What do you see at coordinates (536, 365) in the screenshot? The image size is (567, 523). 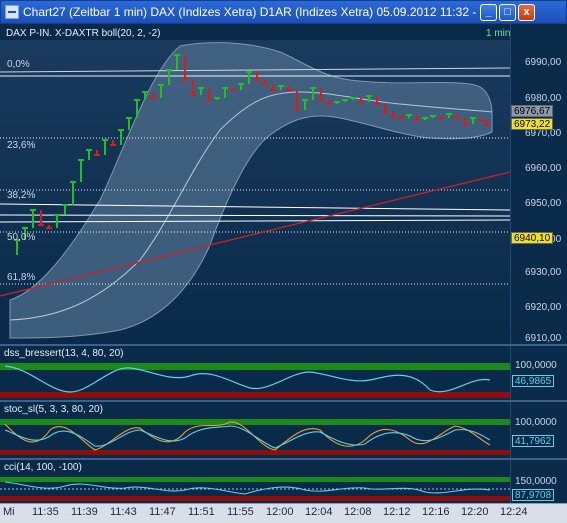 I see `dss-top-tick: 100,0000` at bounding box center [536, 365].